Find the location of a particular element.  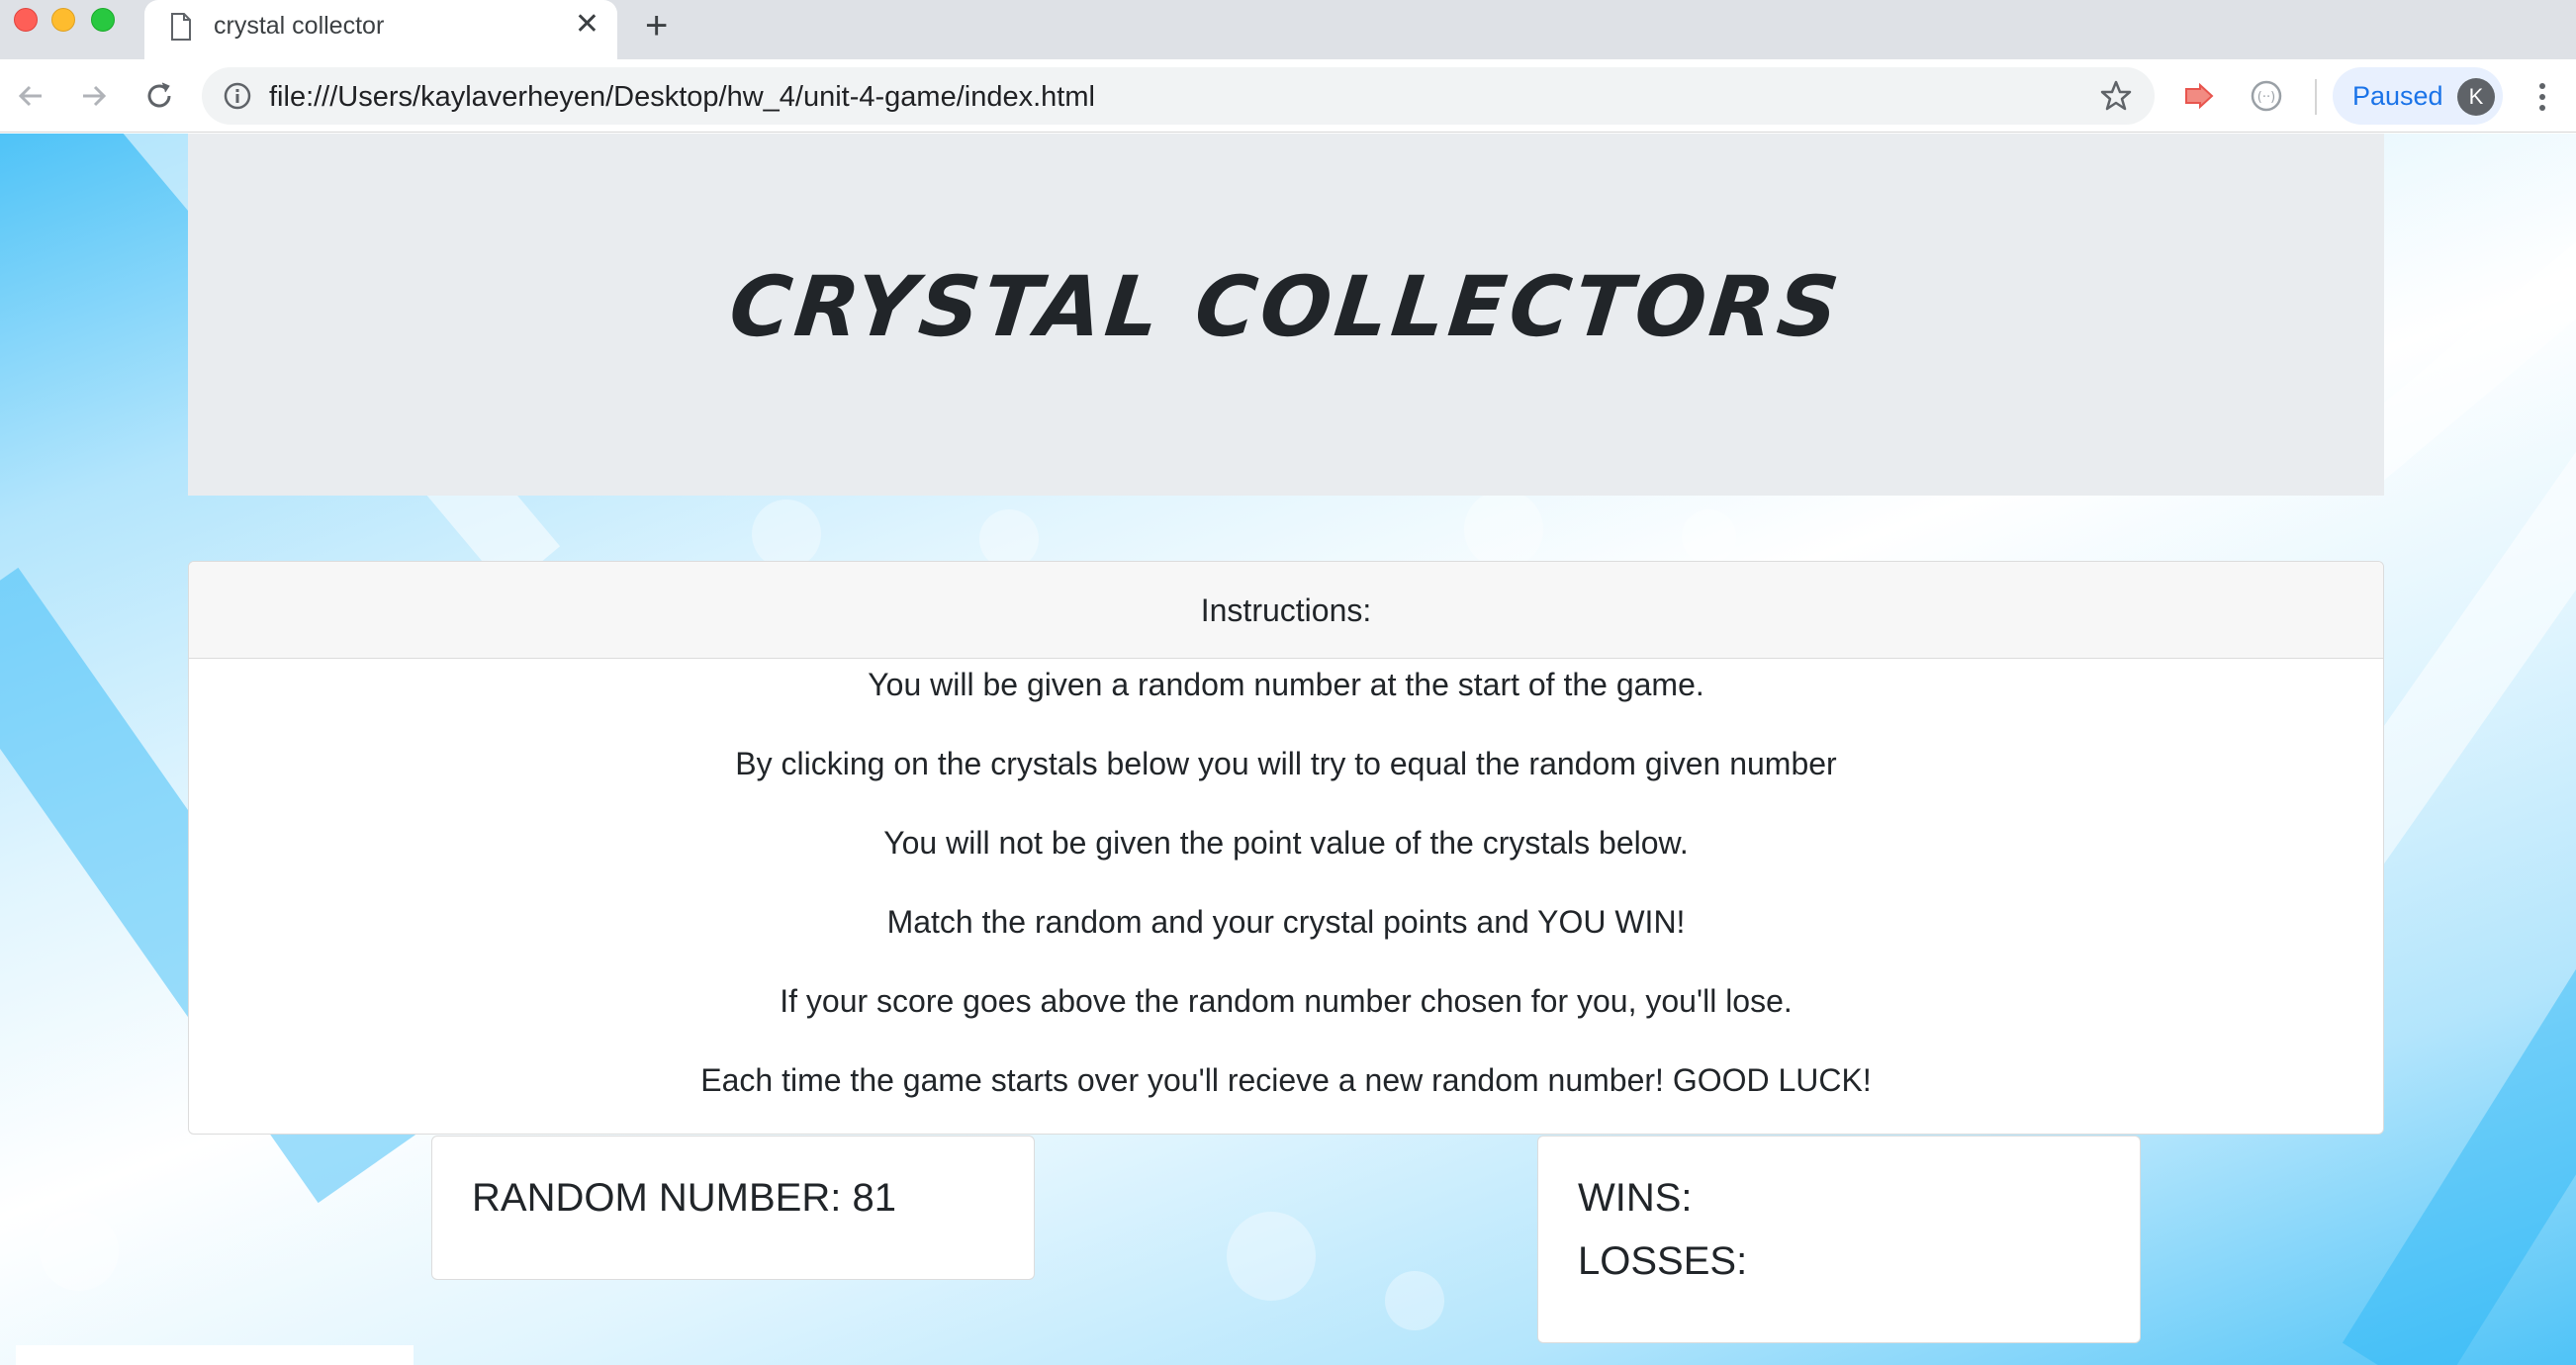

new-tab-button: + is located at coordinates (656, 26).